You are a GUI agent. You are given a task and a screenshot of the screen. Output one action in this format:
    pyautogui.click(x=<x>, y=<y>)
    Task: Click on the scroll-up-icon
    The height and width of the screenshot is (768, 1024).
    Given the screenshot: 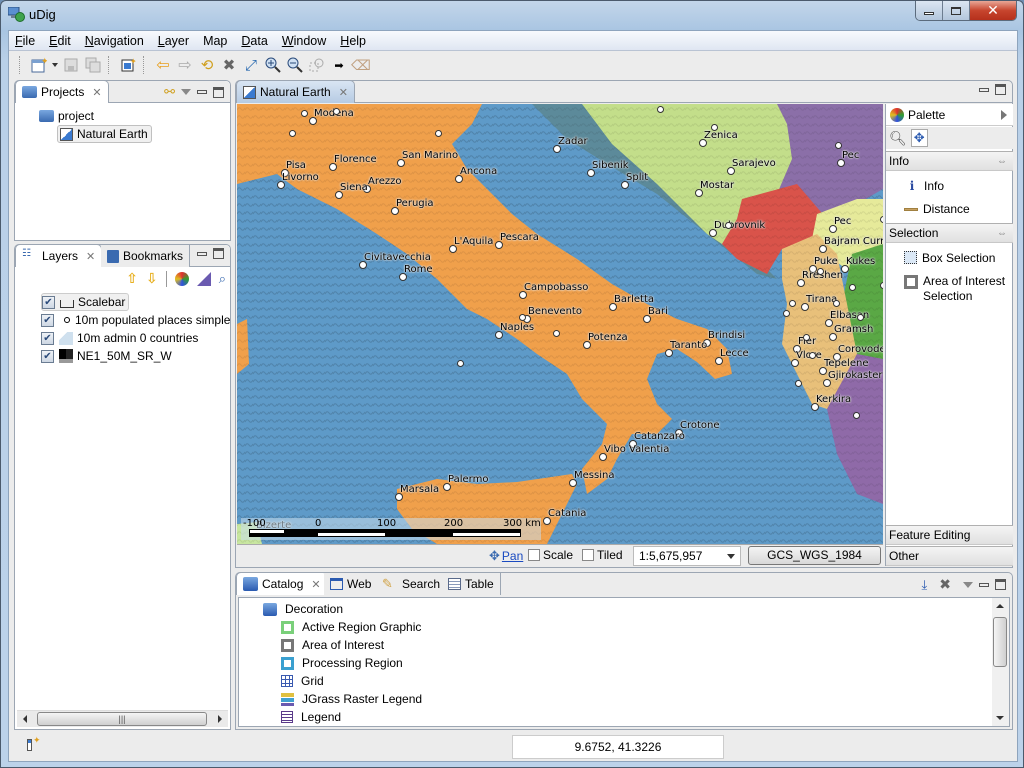 What is the action you would take?
    pyautogui.click(x=1000, y=606)
    